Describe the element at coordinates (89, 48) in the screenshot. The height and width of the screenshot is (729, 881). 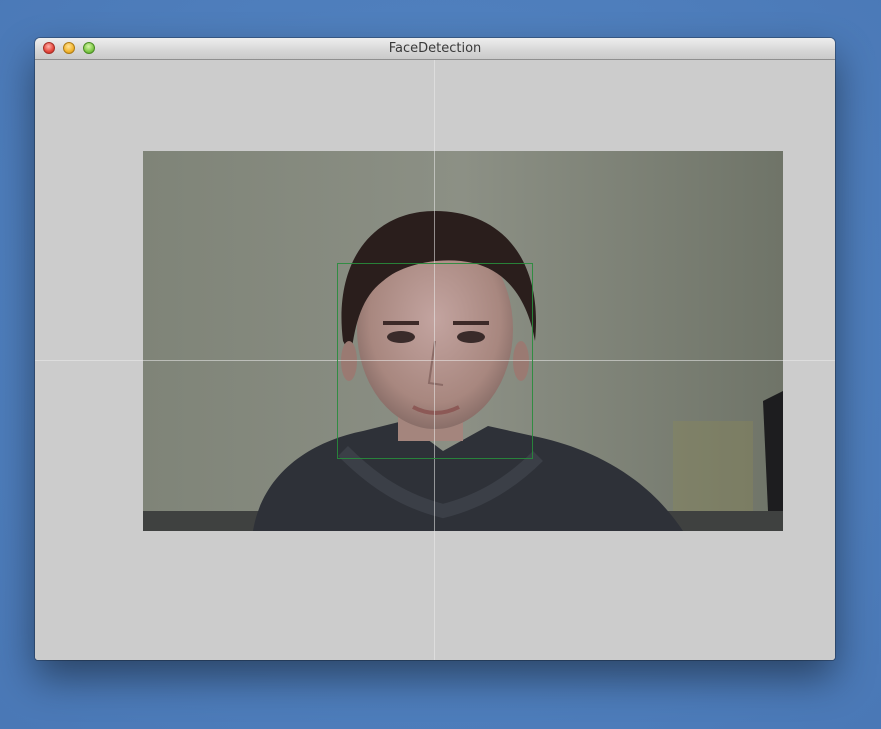
I see `zoom-button` at that location.